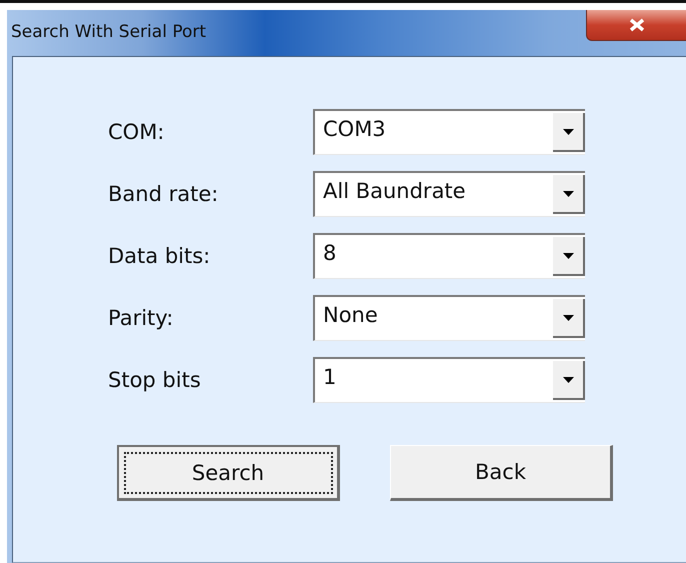 This screenshot has width=686, height=563. Describe the element at coordinates (501, 473) in the screenshot. I see `back-button: Back` at that location.